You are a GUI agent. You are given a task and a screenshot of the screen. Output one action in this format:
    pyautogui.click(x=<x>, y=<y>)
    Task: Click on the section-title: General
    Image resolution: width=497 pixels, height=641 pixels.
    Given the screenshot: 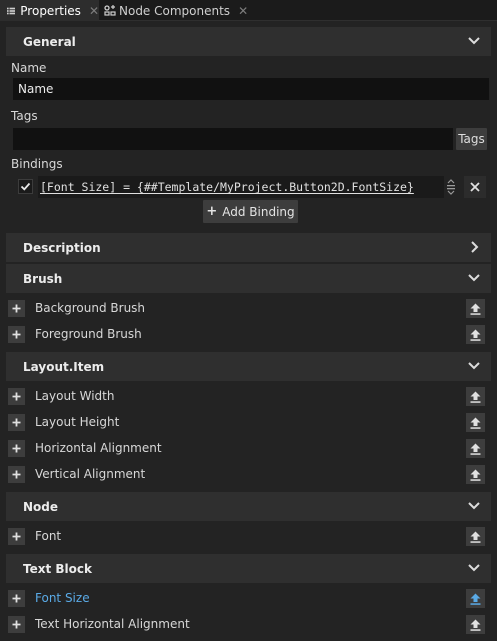 What is the action you would take?
    pyautogui.click(x=49, y=41)
    